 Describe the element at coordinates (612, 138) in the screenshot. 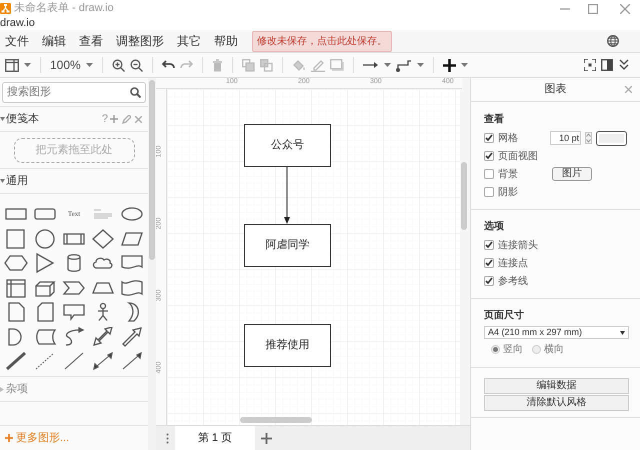

I see `grid-color-swatch` at that location.